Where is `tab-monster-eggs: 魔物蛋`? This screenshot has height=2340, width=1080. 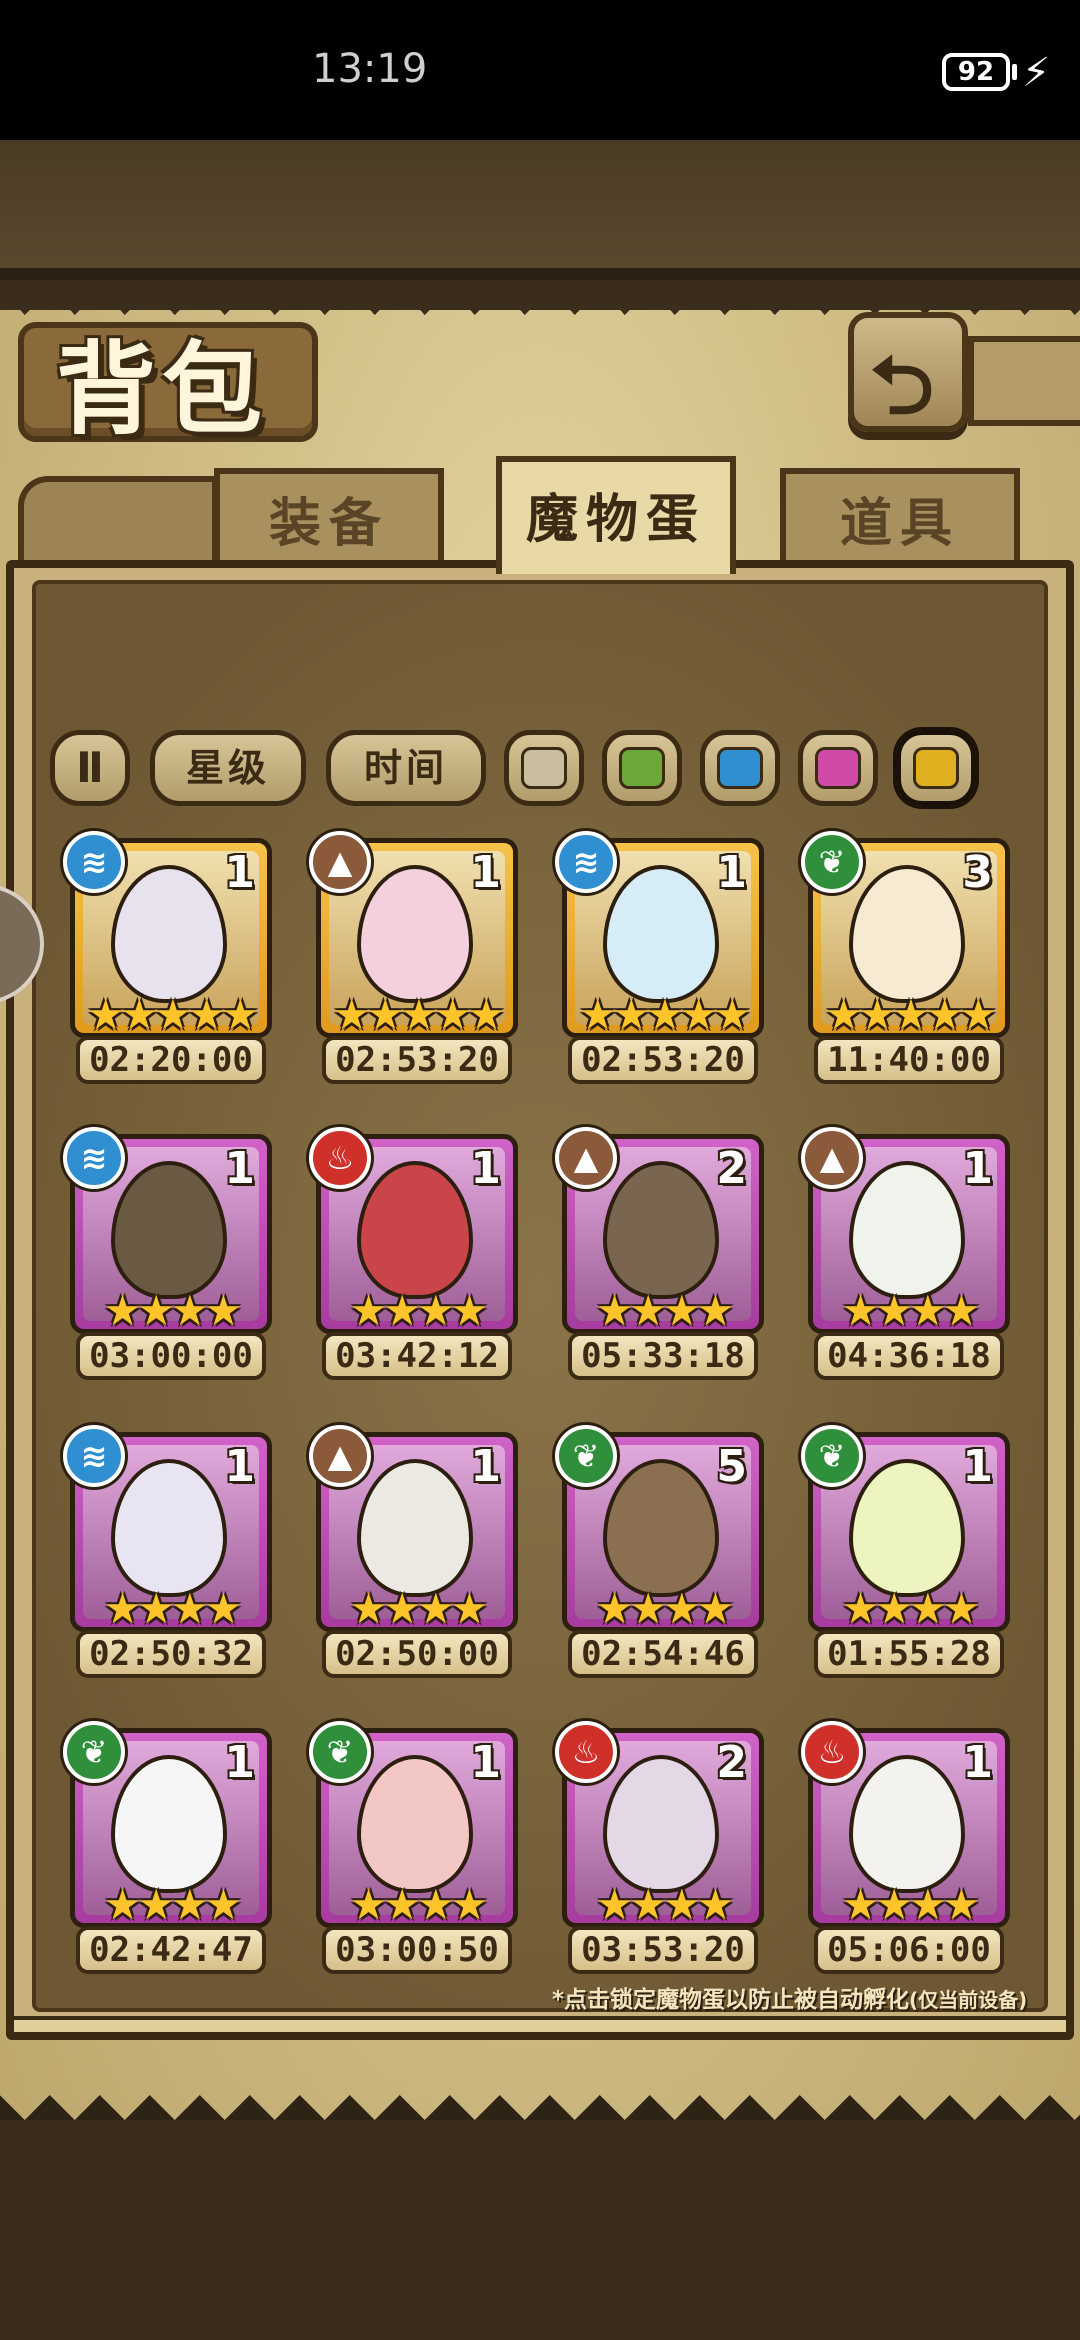 tab-monster-eggs: 魔物蛋 is located at coordinates (616, 515).